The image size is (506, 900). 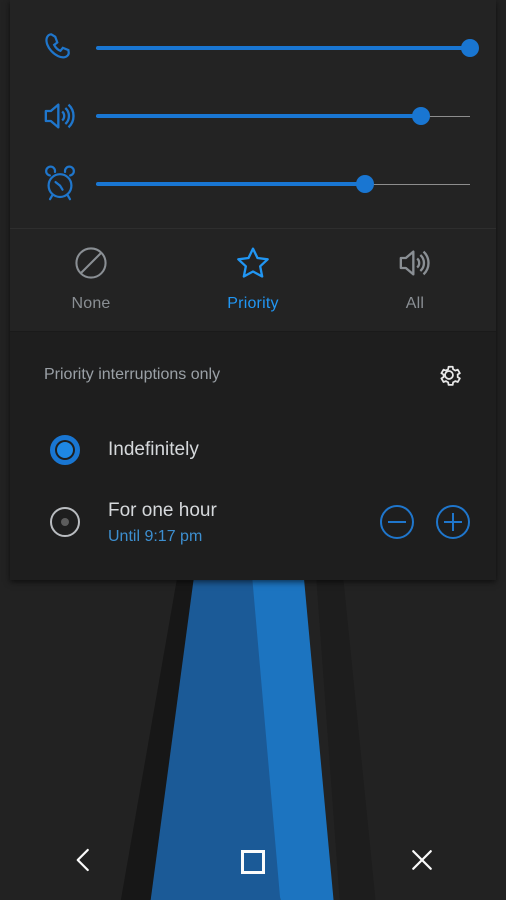 I want to click on slider-row-alarm, so click(x=253, y=184).